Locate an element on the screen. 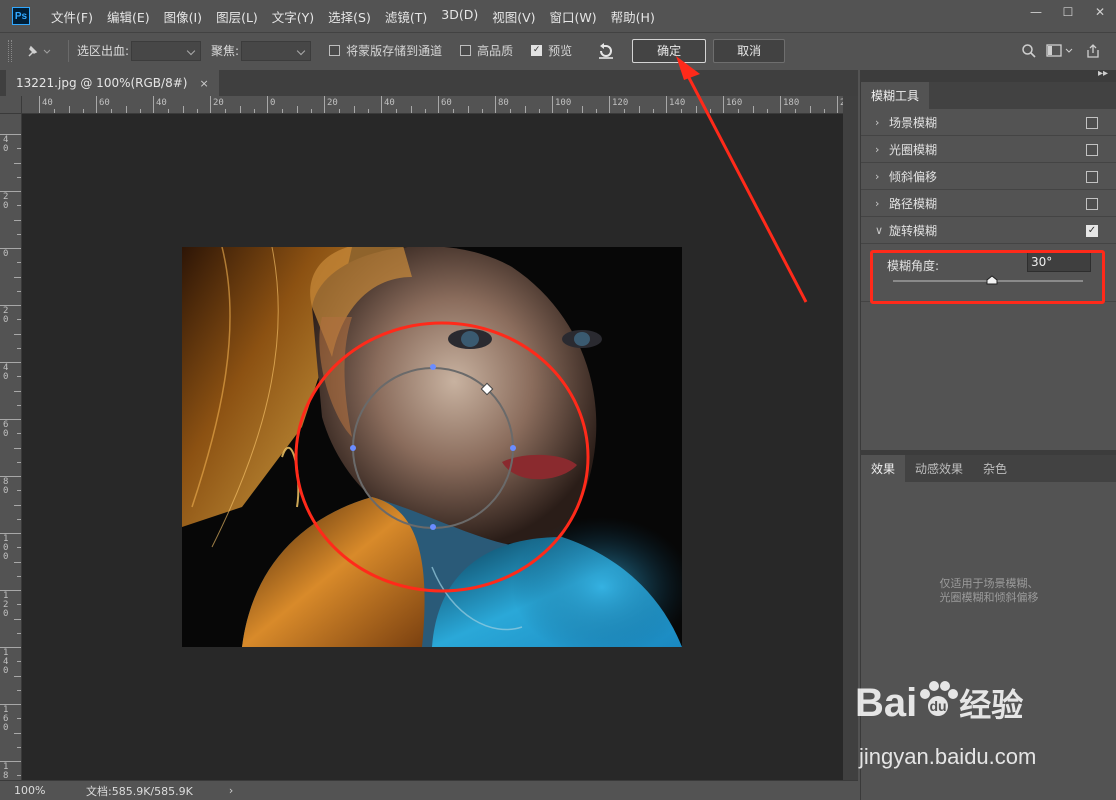 The width and height of the screenshot is (1116, 800). tab-effects-1: 动感效果 is located at coordinates (939, 468).